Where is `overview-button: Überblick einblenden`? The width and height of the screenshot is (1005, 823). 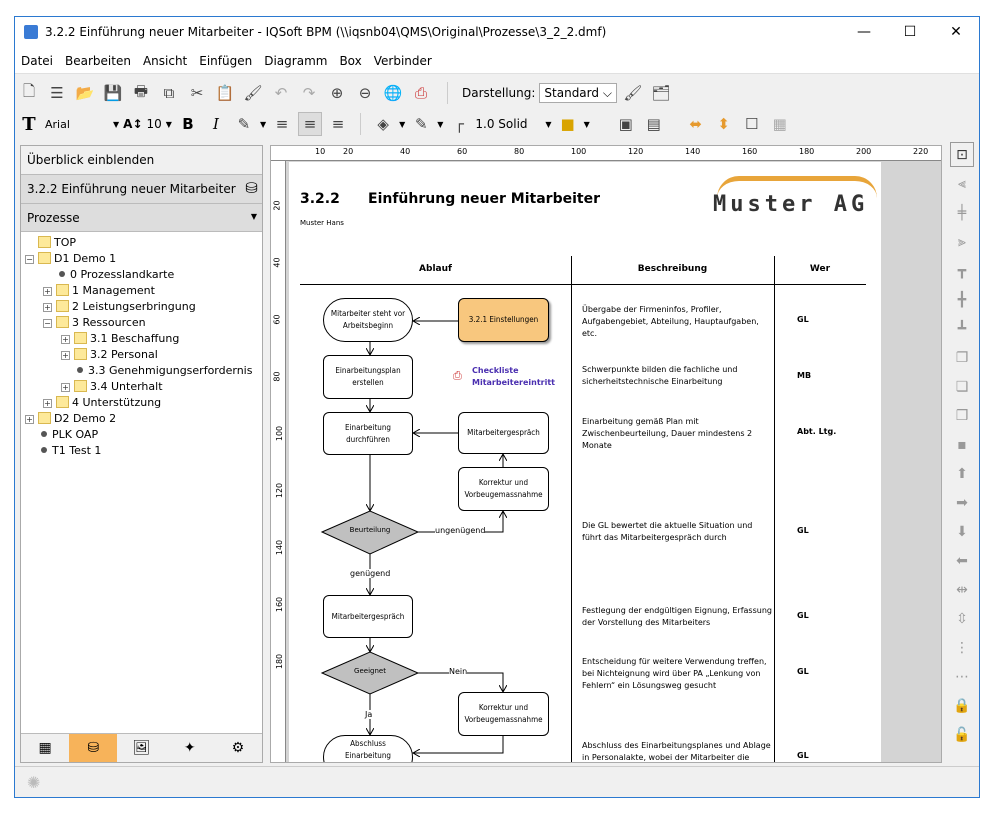
overview-button: Überblick einblenden is located at coordinates (141, 160).